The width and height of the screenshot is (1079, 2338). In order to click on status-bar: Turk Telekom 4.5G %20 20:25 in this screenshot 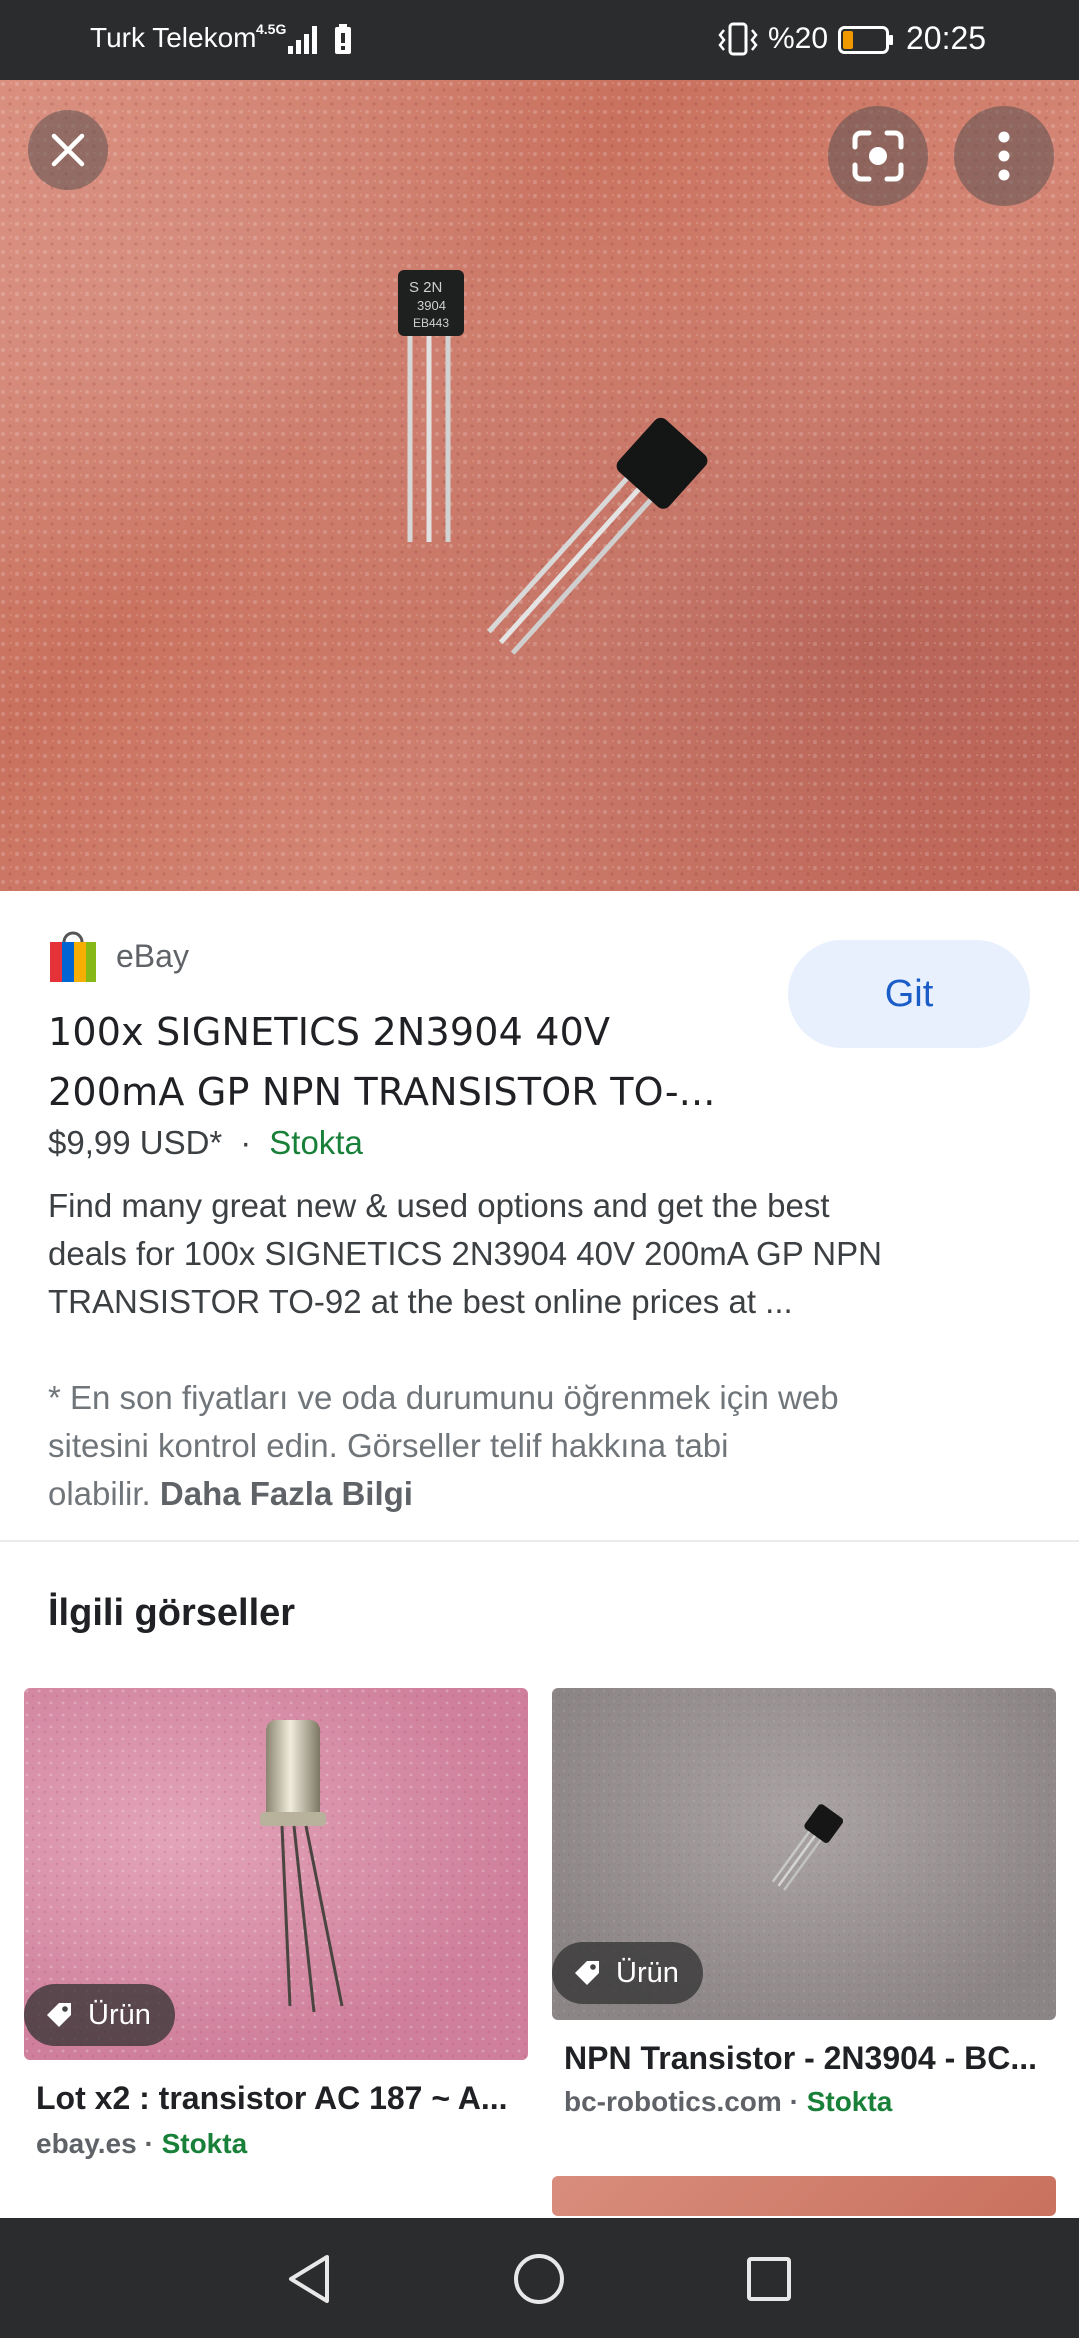, I will do `click(539, 40)`.